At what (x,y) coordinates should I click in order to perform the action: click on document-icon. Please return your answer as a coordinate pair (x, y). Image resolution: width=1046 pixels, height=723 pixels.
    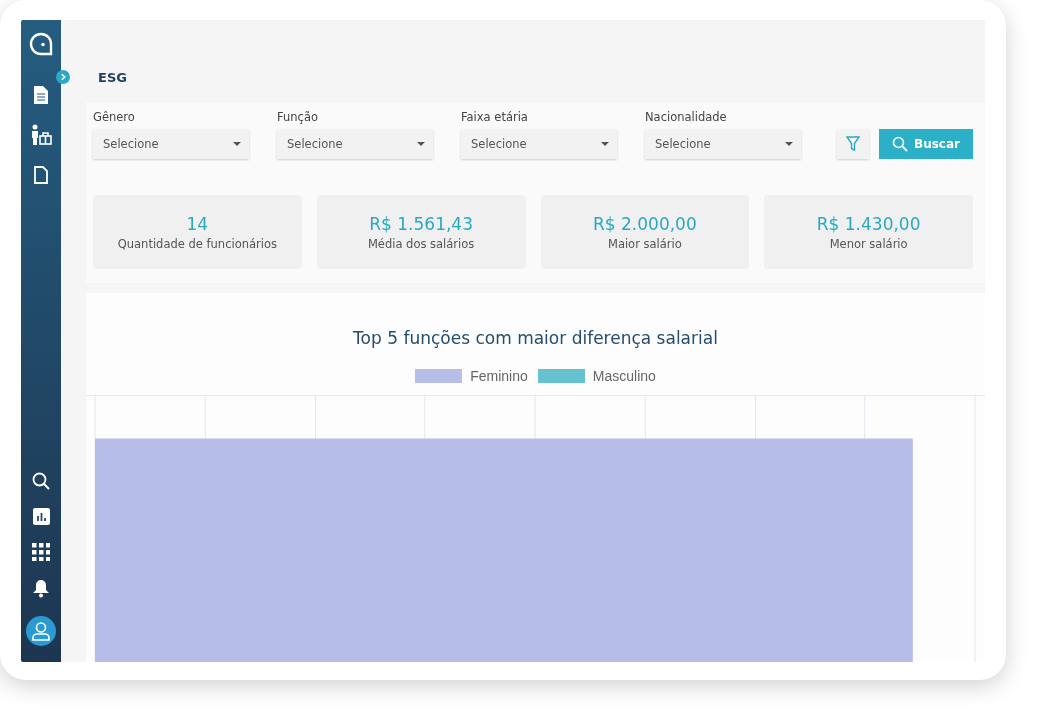
    Looking at the image, I should click on (41, 95).